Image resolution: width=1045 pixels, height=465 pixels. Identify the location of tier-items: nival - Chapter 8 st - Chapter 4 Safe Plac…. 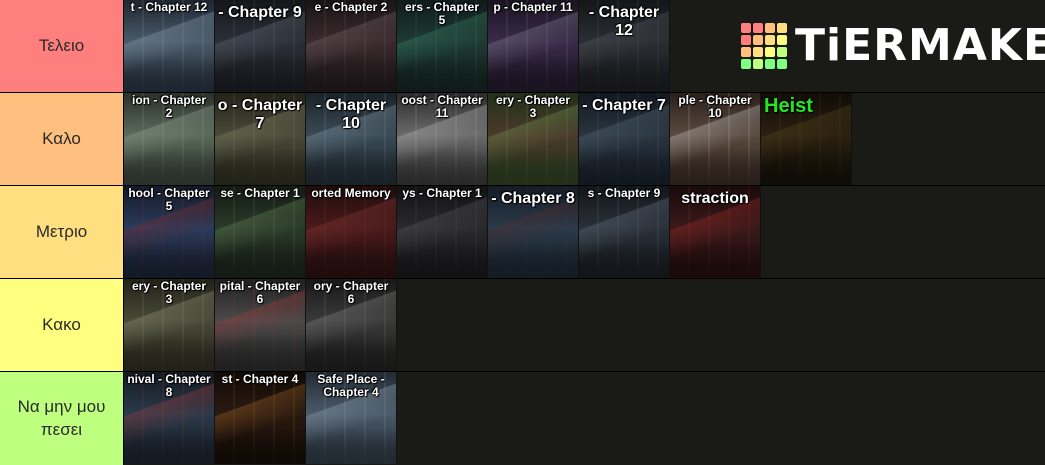
(260, 418).